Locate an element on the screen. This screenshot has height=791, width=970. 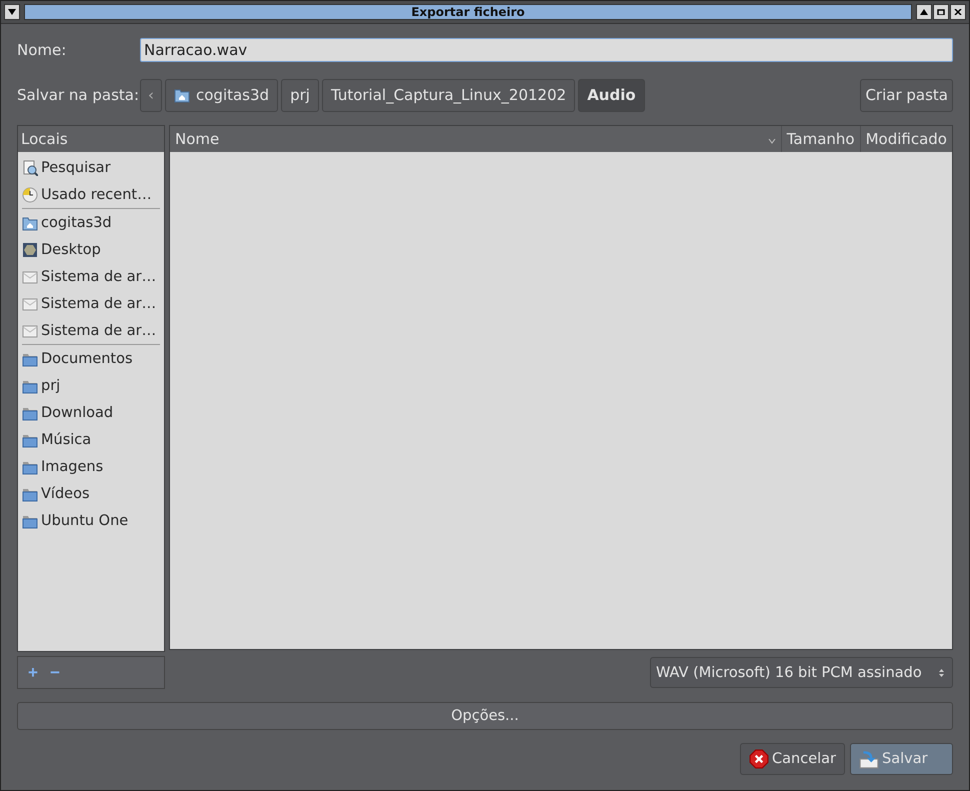
path-button: cogitas3d is located at coordinates (221, 95).